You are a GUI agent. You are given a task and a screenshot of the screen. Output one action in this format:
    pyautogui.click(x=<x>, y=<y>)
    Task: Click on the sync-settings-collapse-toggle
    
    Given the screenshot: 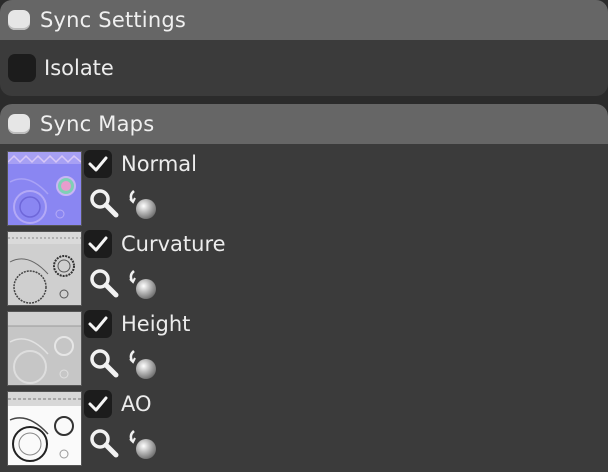 What is the action you would take?
    pyautogui.click(x=19, y=20)
    